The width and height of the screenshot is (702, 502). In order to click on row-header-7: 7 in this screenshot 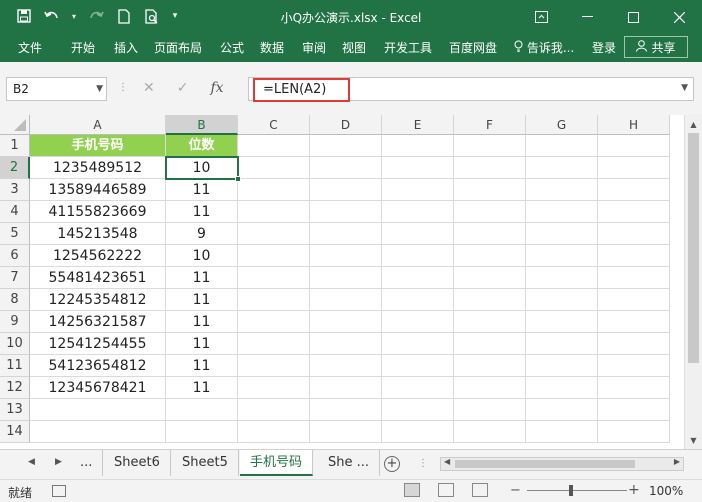, I will do `click(15, 278)`.